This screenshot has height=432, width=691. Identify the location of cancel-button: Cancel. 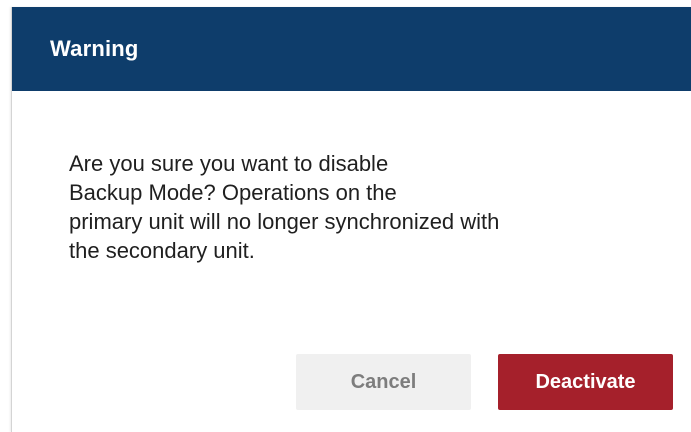
(383, 382).